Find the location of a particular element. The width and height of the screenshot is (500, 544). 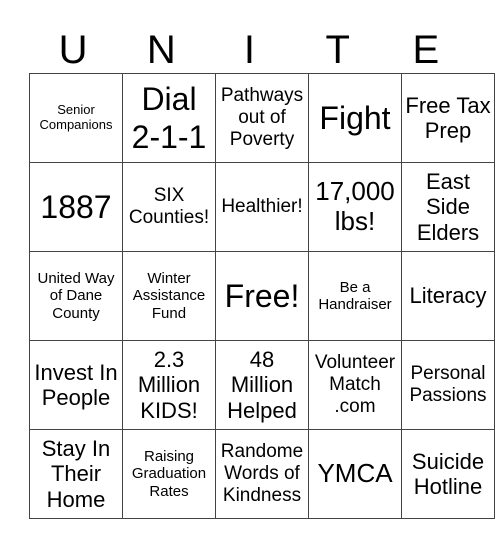

bingo-header: U N I T E is located at coordinates (249, 50).